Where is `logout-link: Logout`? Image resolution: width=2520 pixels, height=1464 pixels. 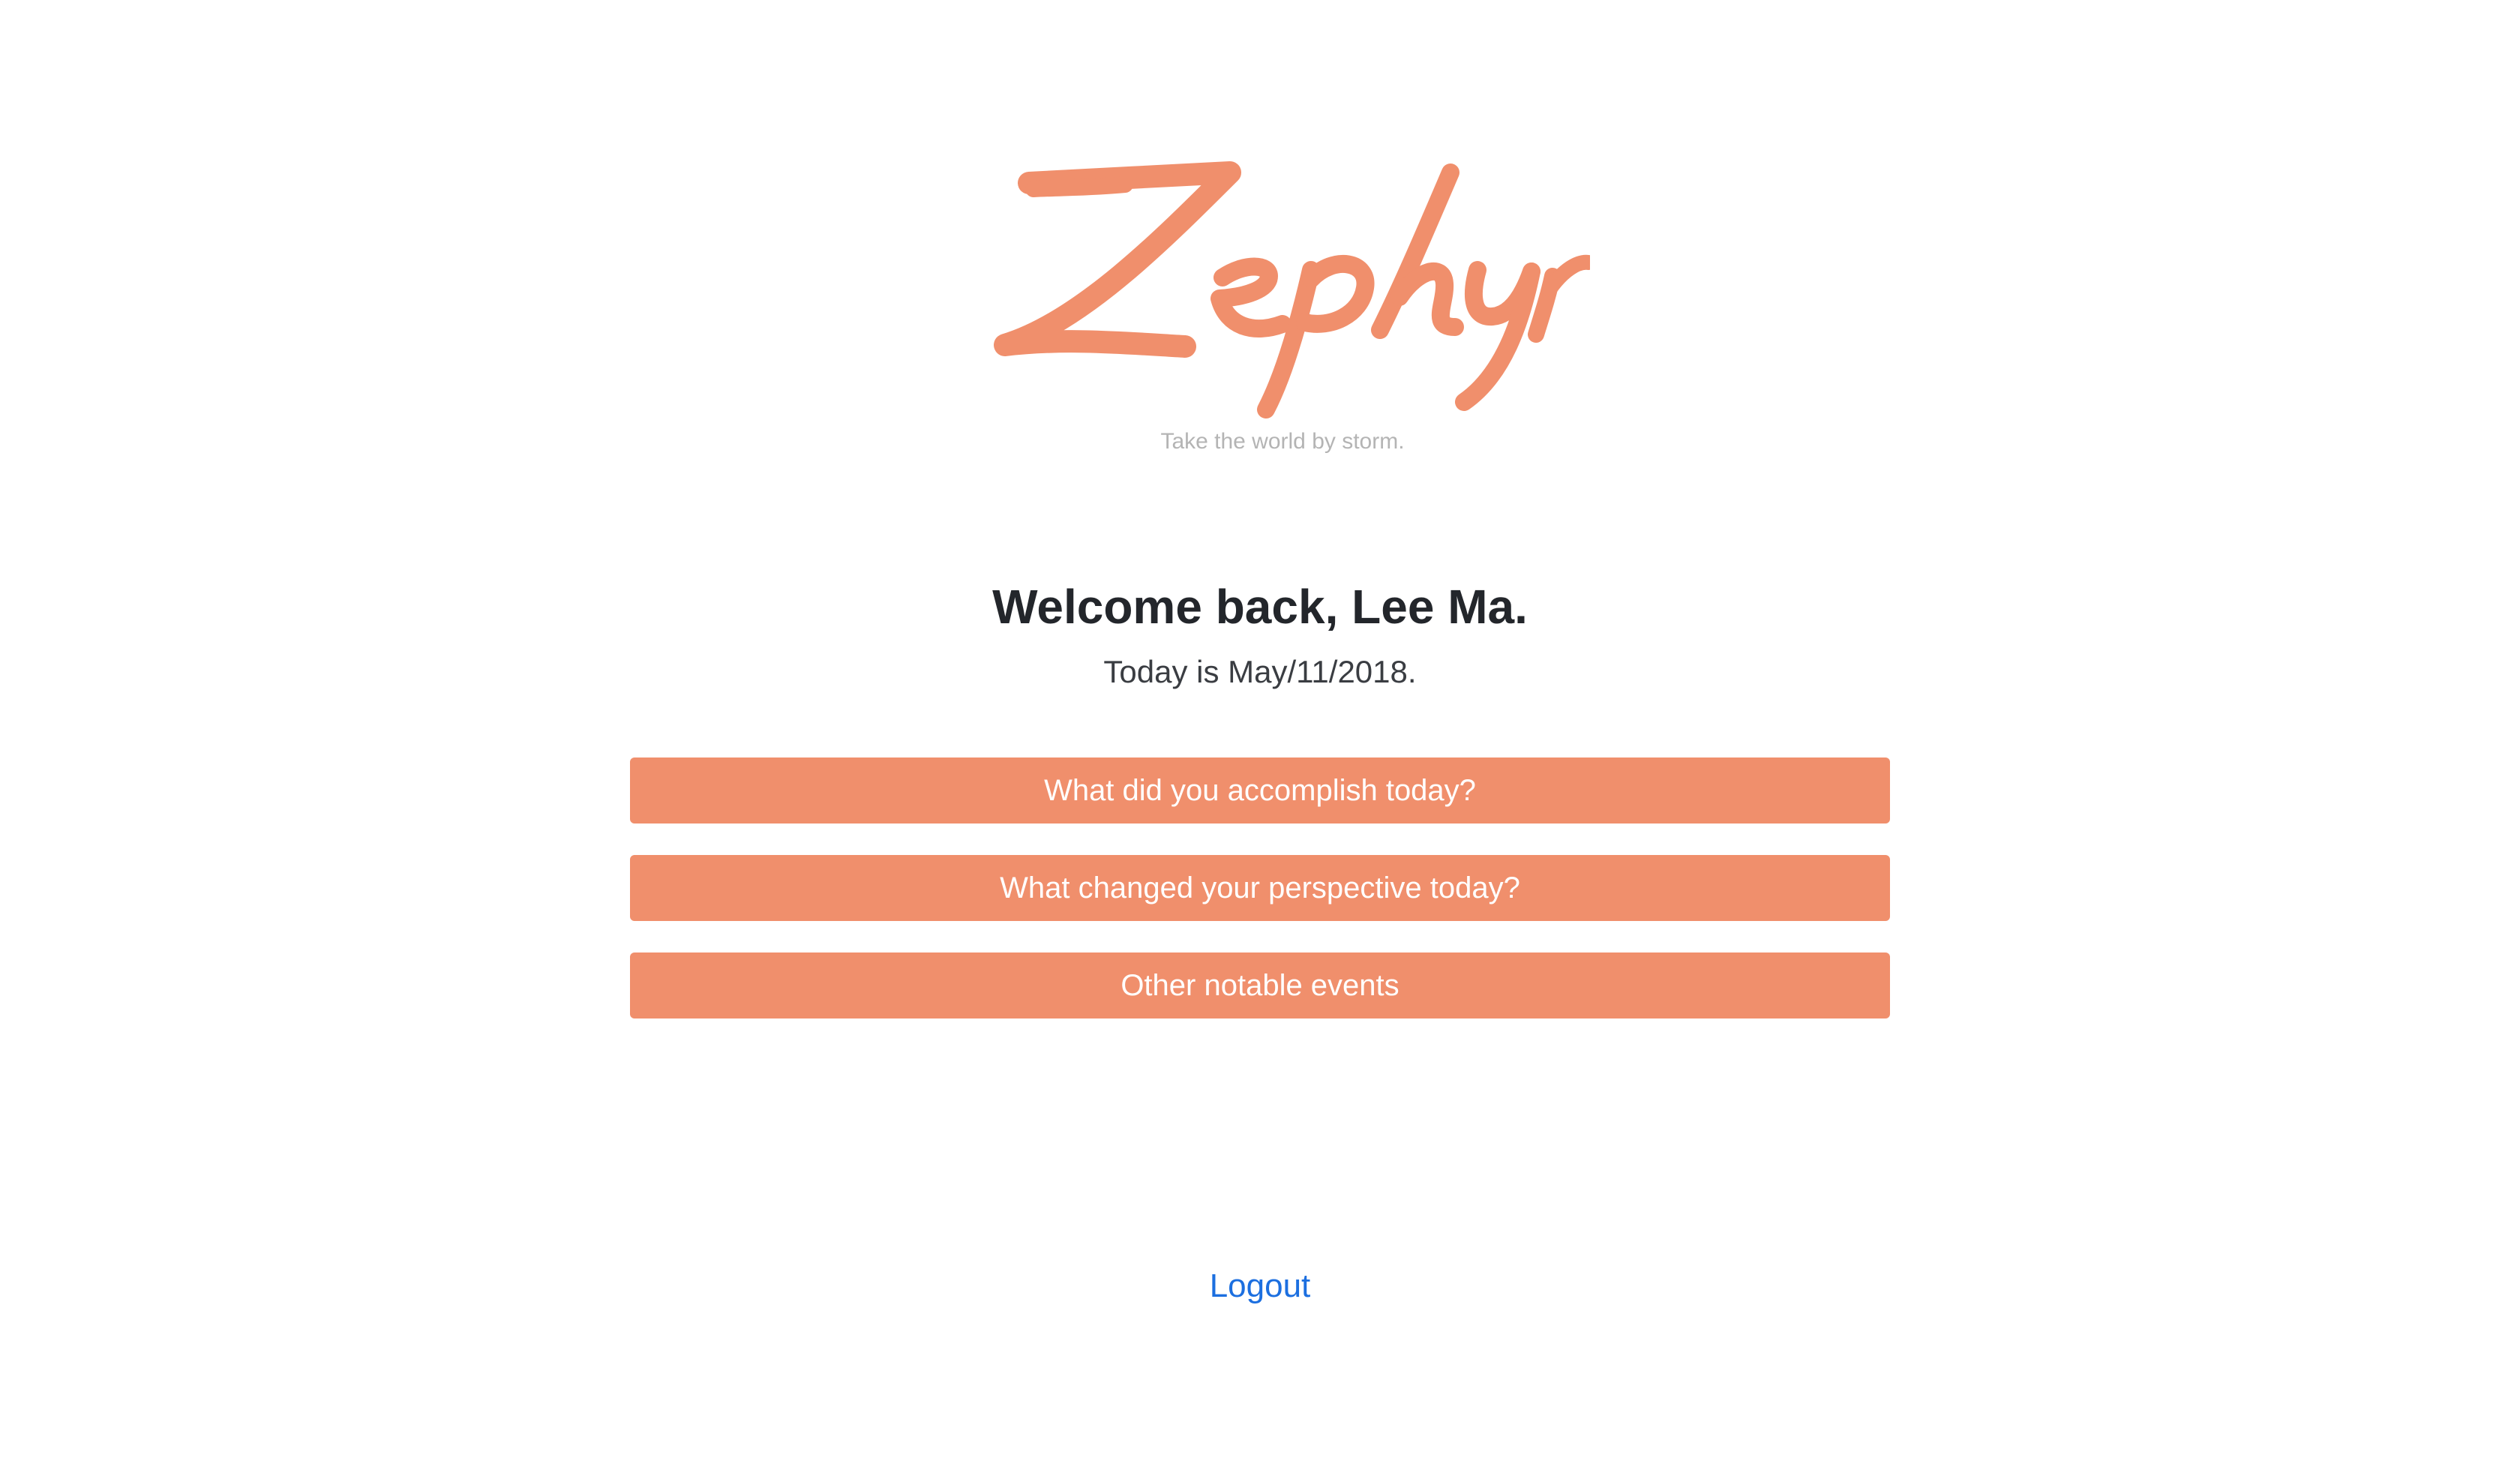
logout-link: Logout is located at coordinates (1260, 1286).